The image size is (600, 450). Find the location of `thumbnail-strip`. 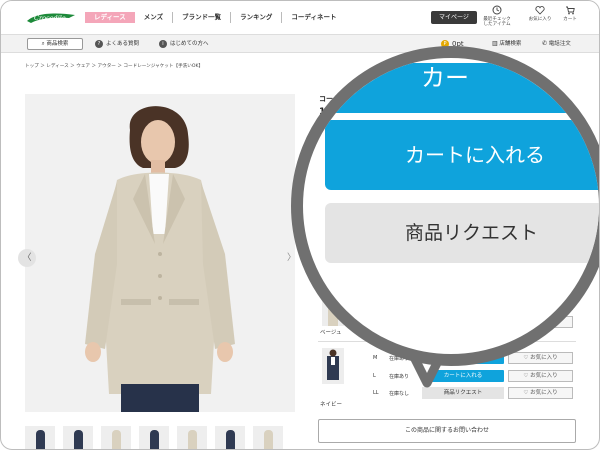

thumbnail-strip is located at coordinates (154, 437).